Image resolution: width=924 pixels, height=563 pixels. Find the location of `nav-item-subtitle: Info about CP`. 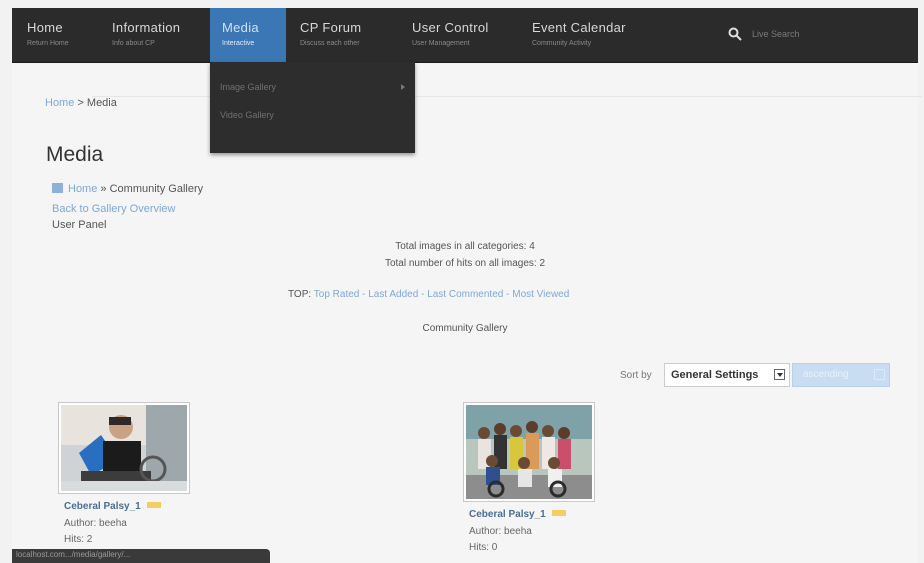

nav-item-subtitle: Info about CP is located at coordinates (133, 43).